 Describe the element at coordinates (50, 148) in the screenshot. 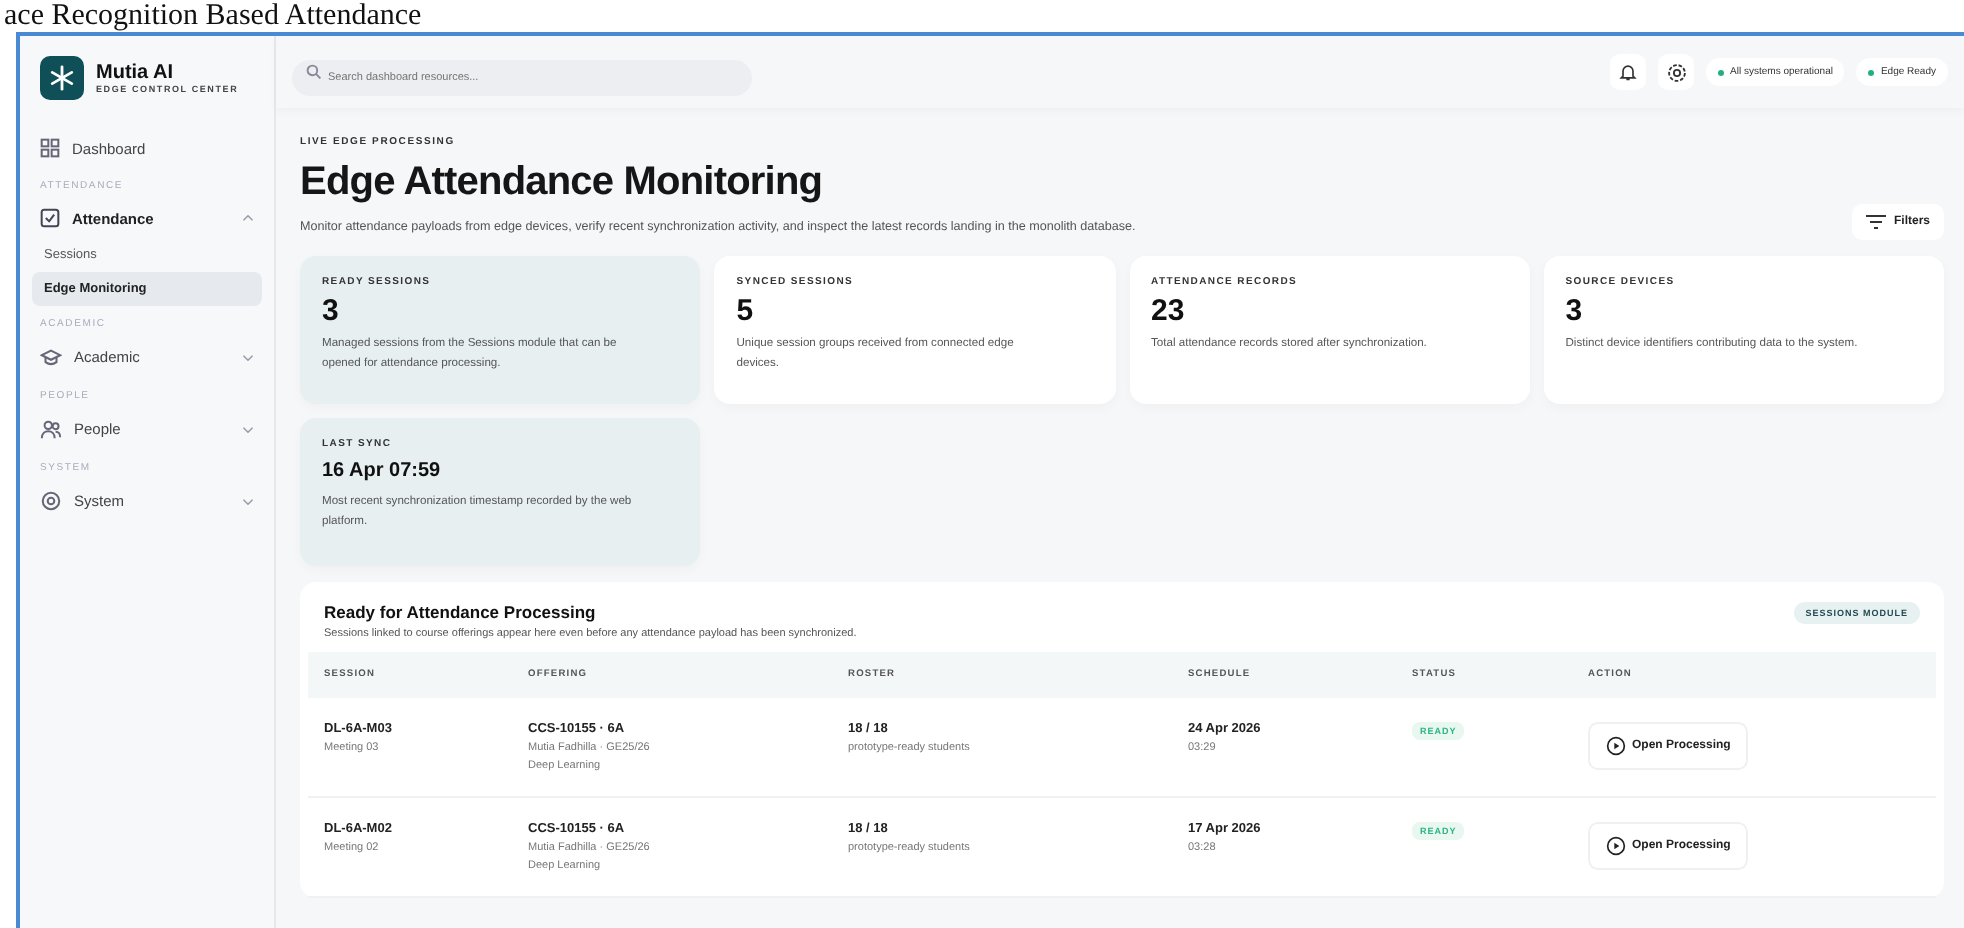

I see `grid-icon` at that location.